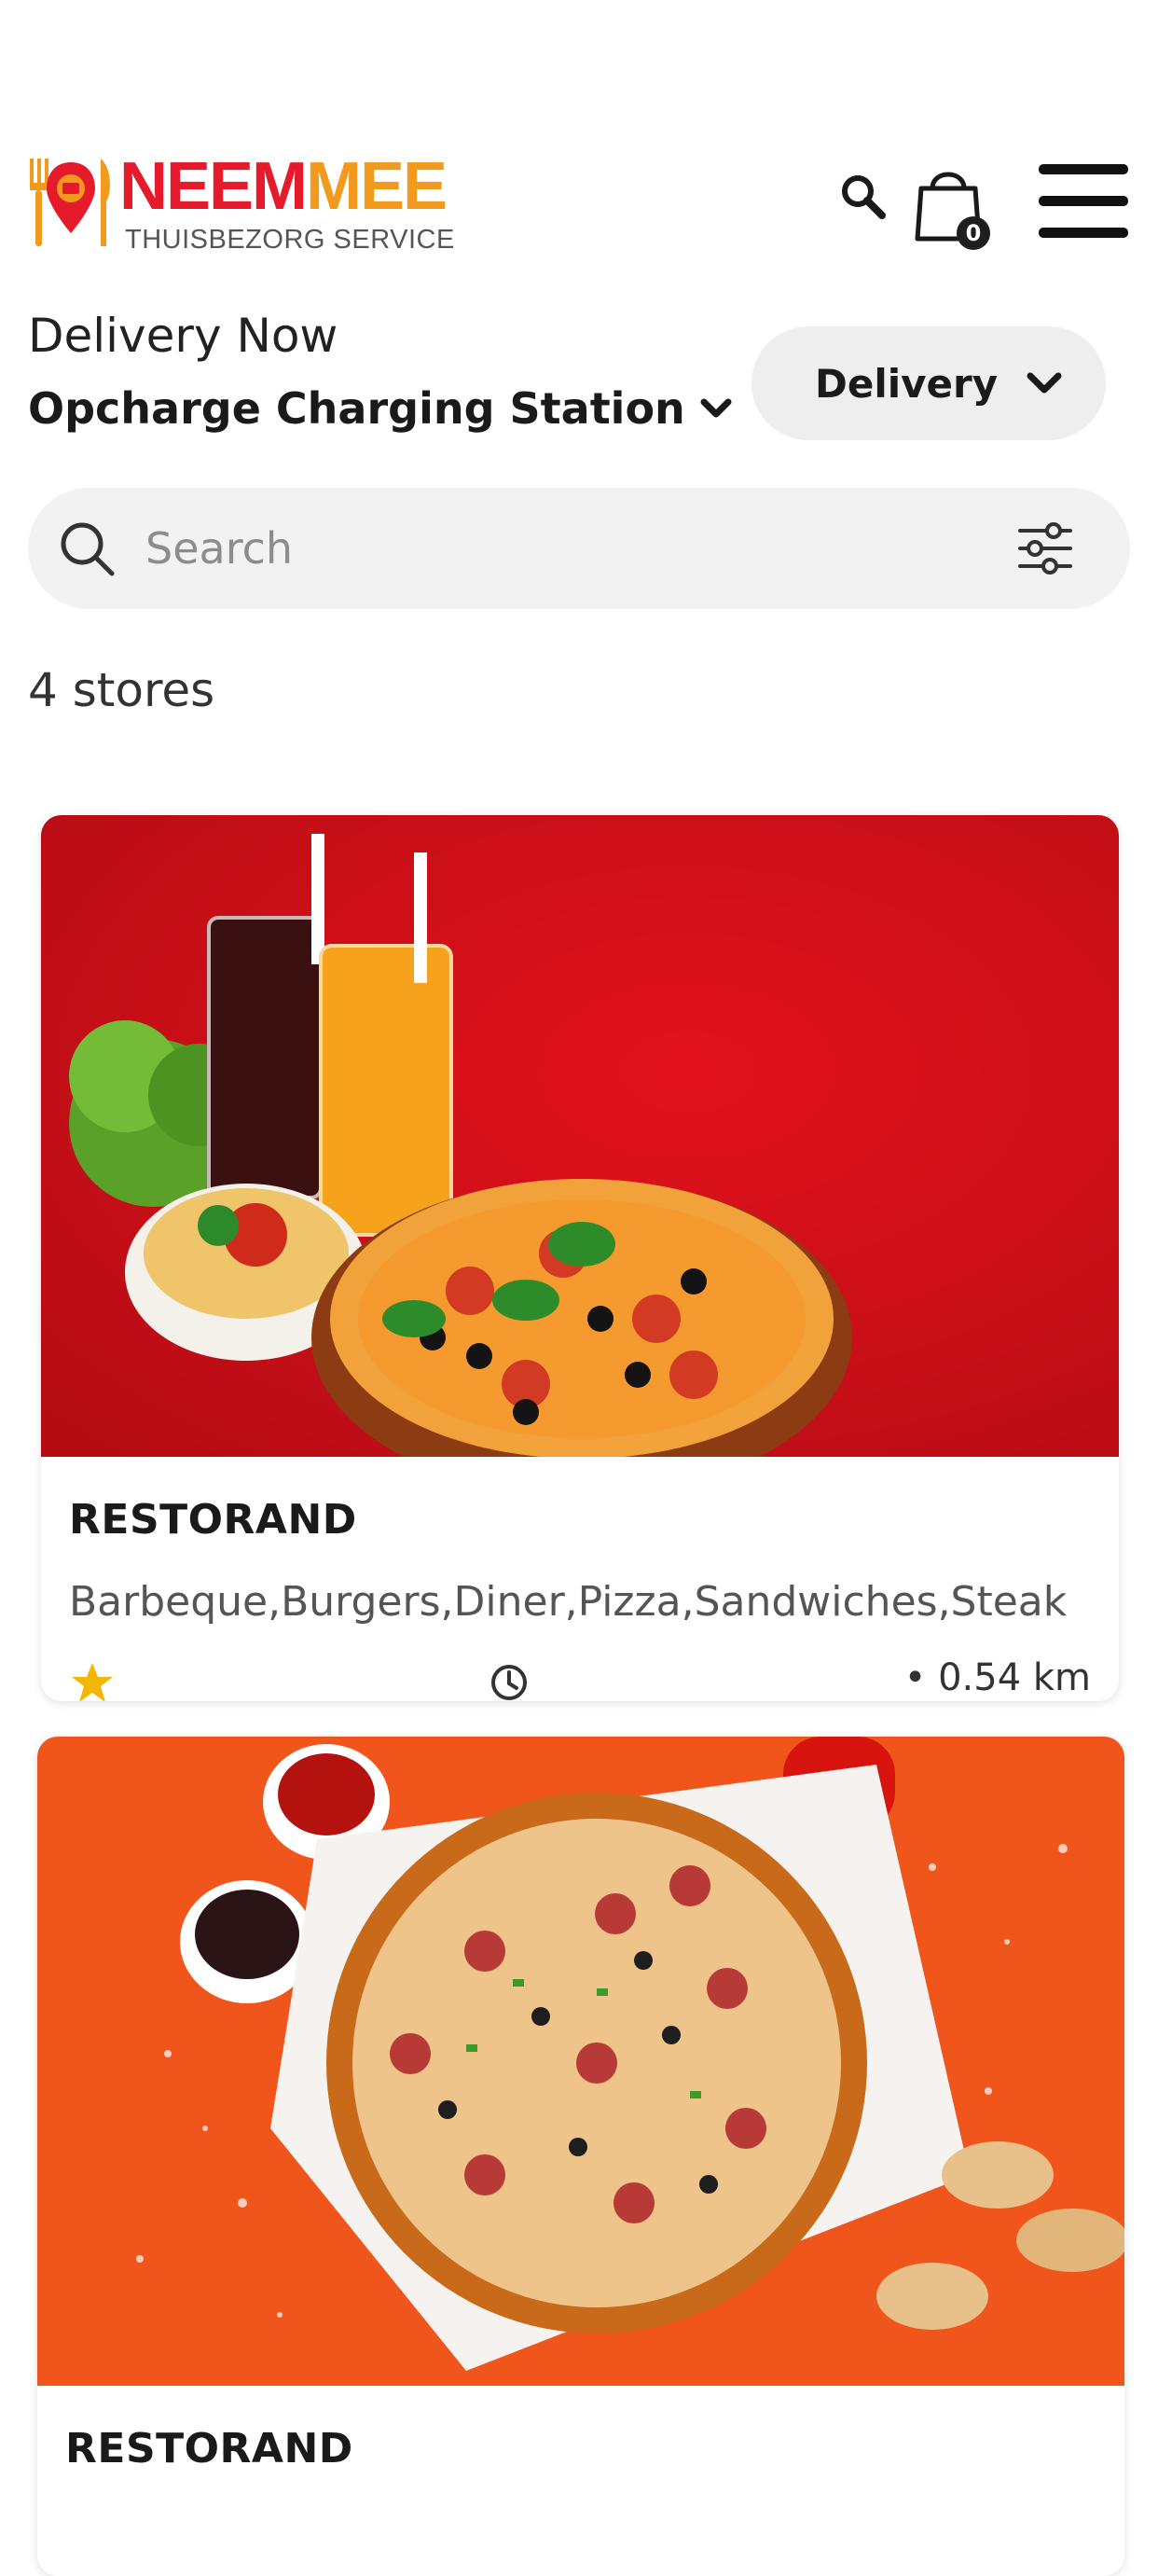 This screenshot has height=2576, width=1158. I want to click on store-distance: • 0.54 km, so click(997, 1677).